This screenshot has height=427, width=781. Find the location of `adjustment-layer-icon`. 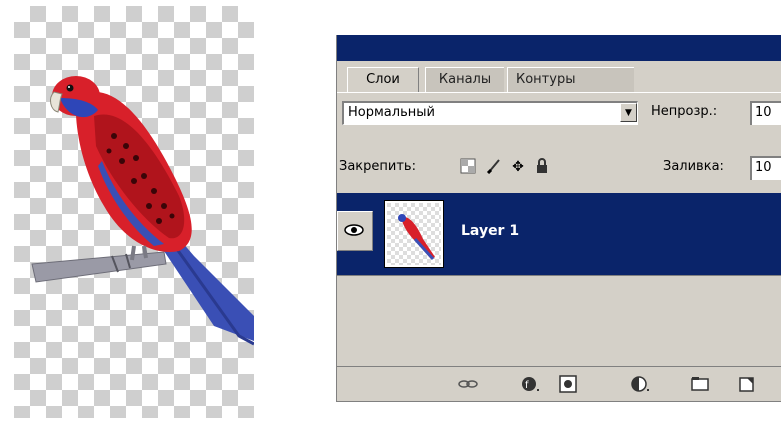

adjustment-layer-icon is located at coordinates (640, 384).